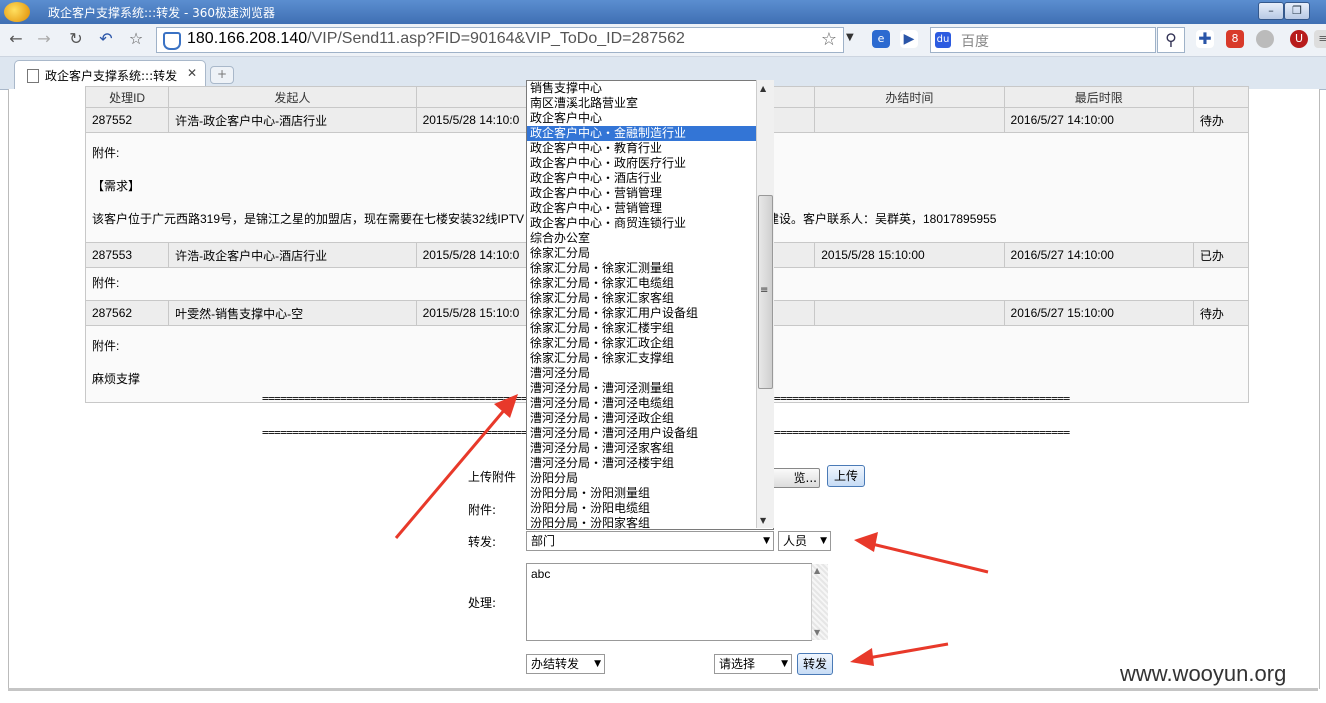 The width and height of the screenshot is (1326, 703). I want to click on arrow-to-forward-button, so click(899, 654).